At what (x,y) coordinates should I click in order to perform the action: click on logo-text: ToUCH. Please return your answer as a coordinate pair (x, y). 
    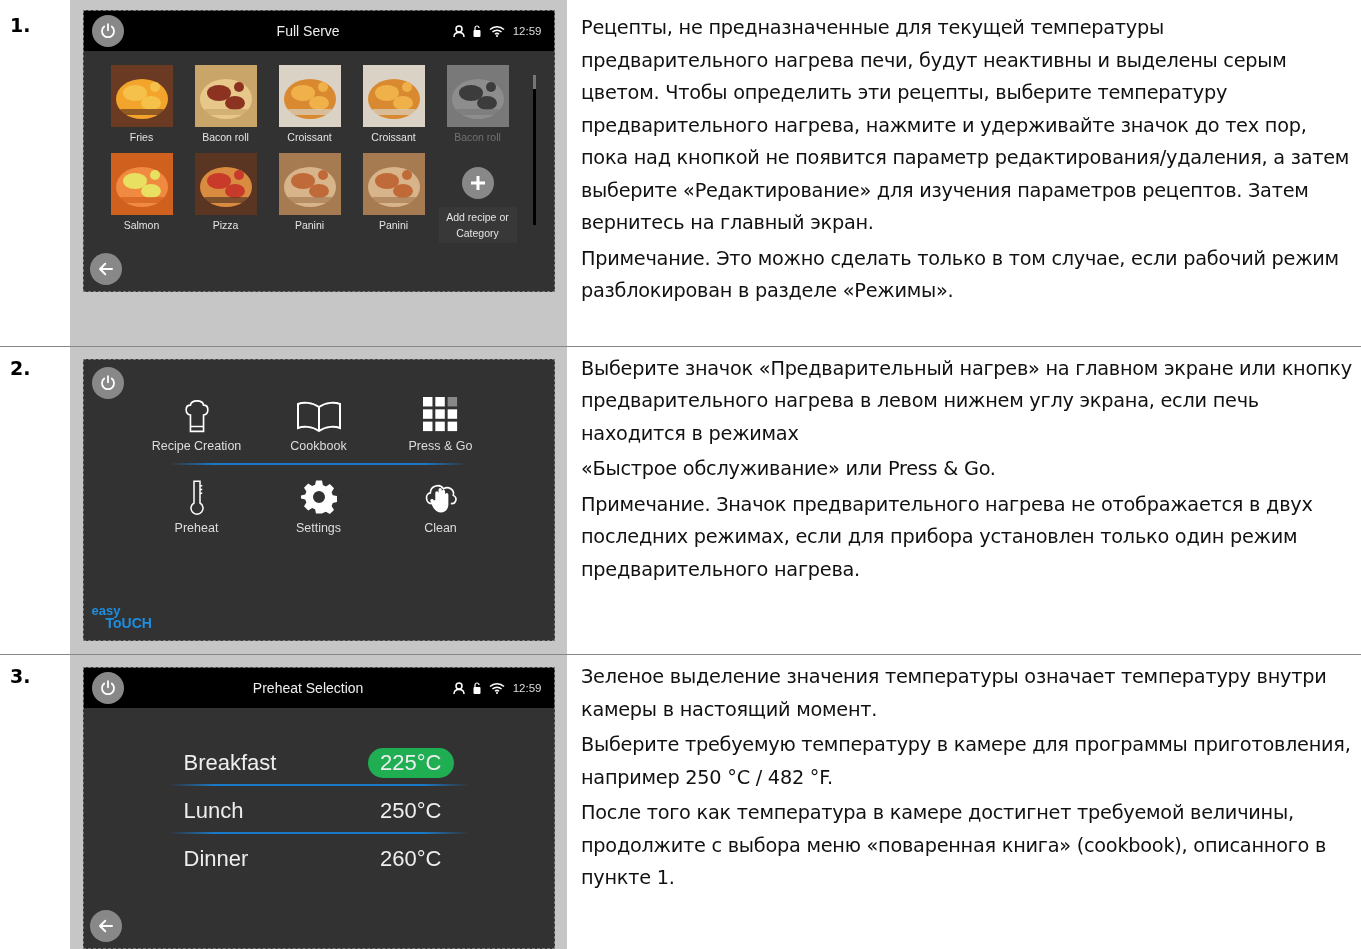
    Looking at the image, I should click on (128, 623).